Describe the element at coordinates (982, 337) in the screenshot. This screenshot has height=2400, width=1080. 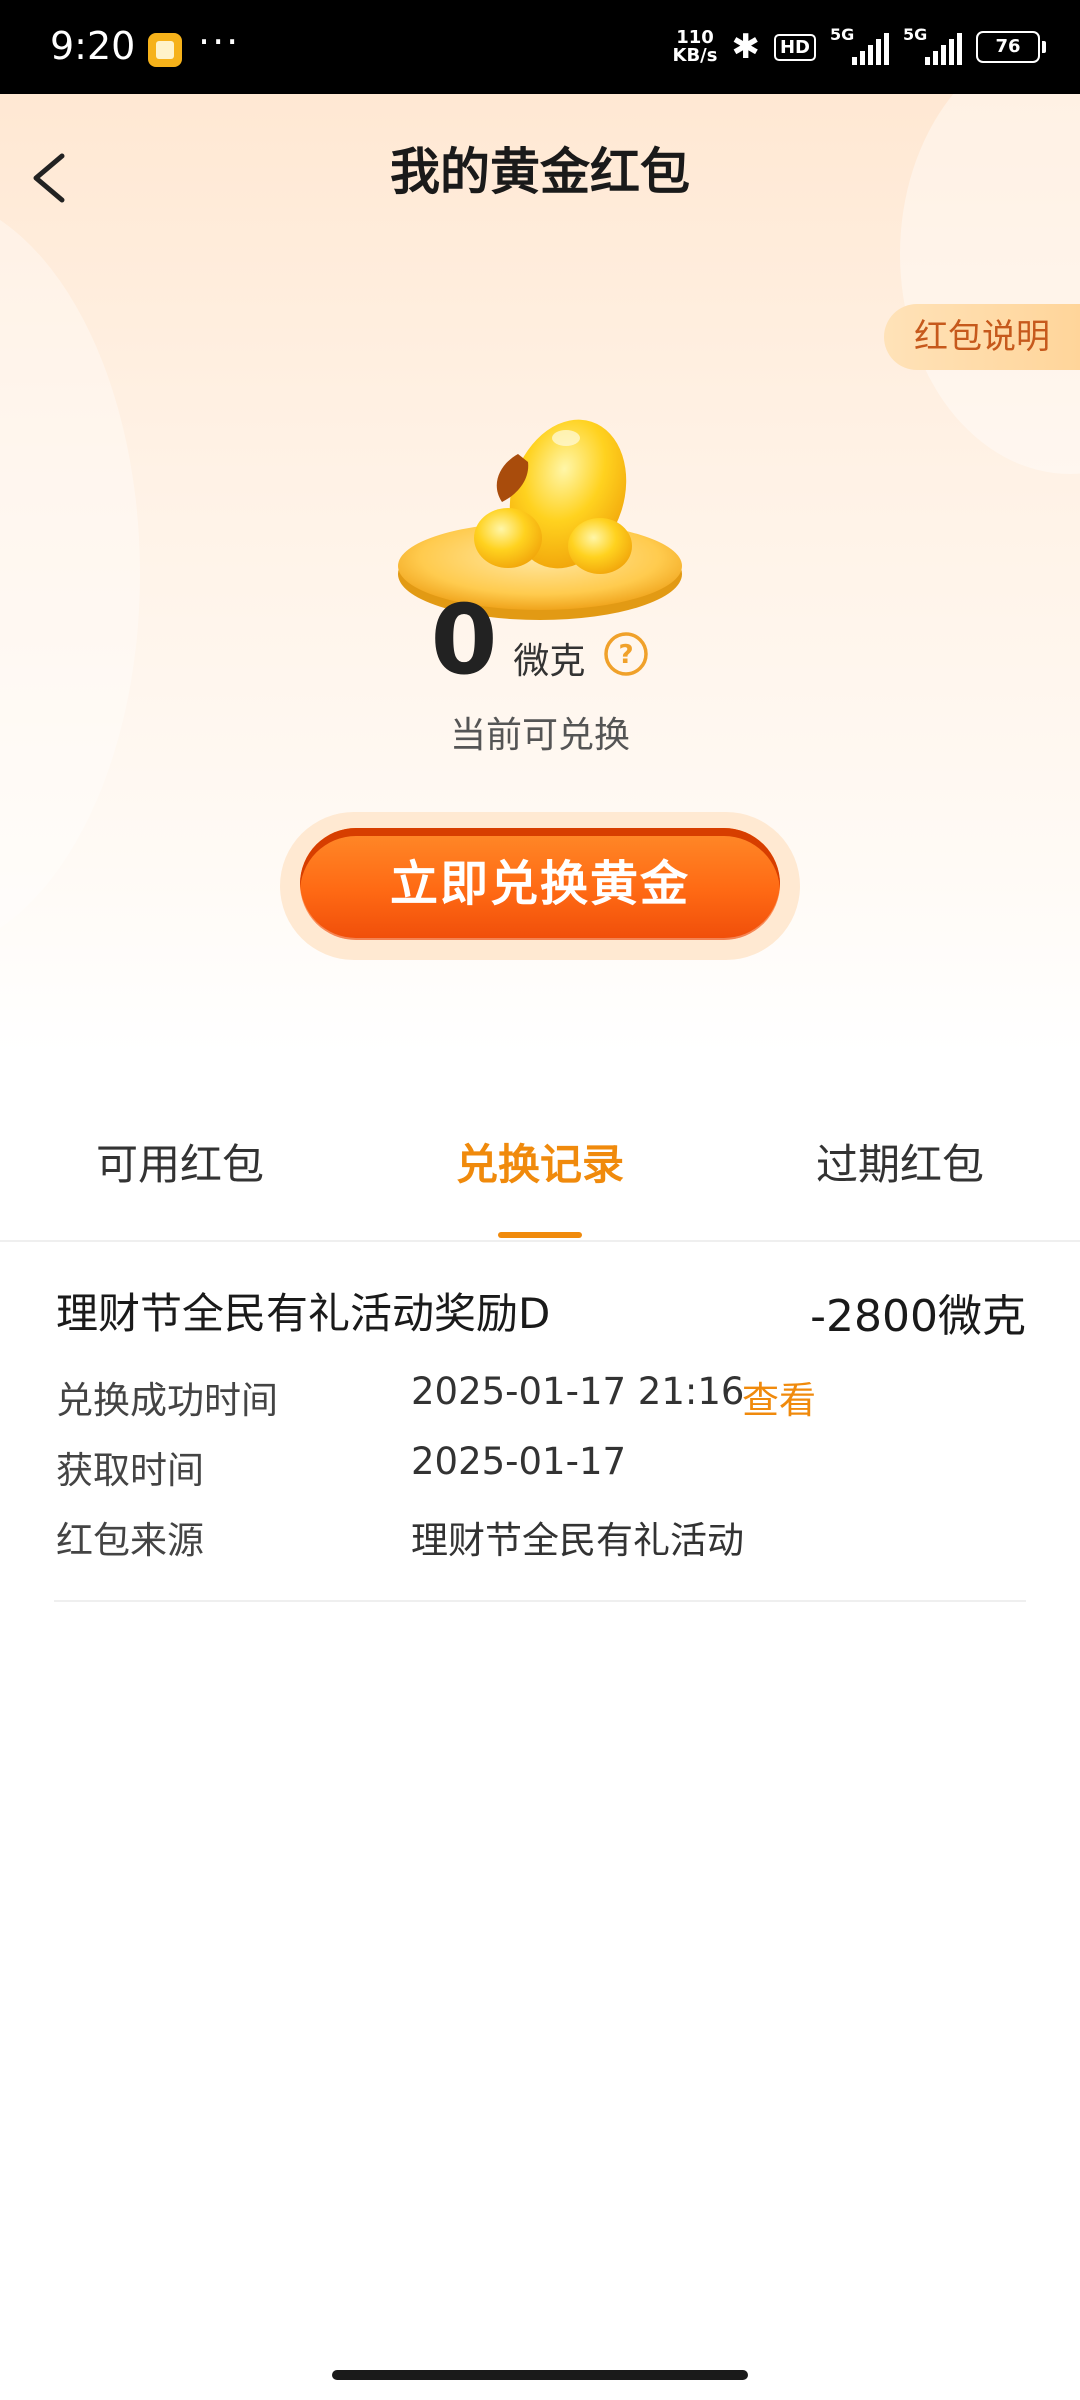
I see `red-packet-explain-button: 红包说明` at that location.